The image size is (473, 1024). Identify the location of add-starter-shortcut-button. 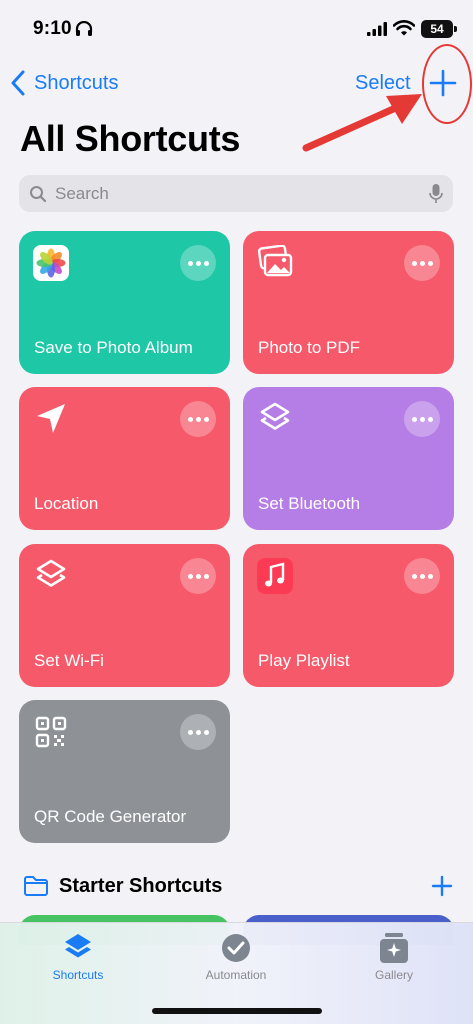
(442, 886).